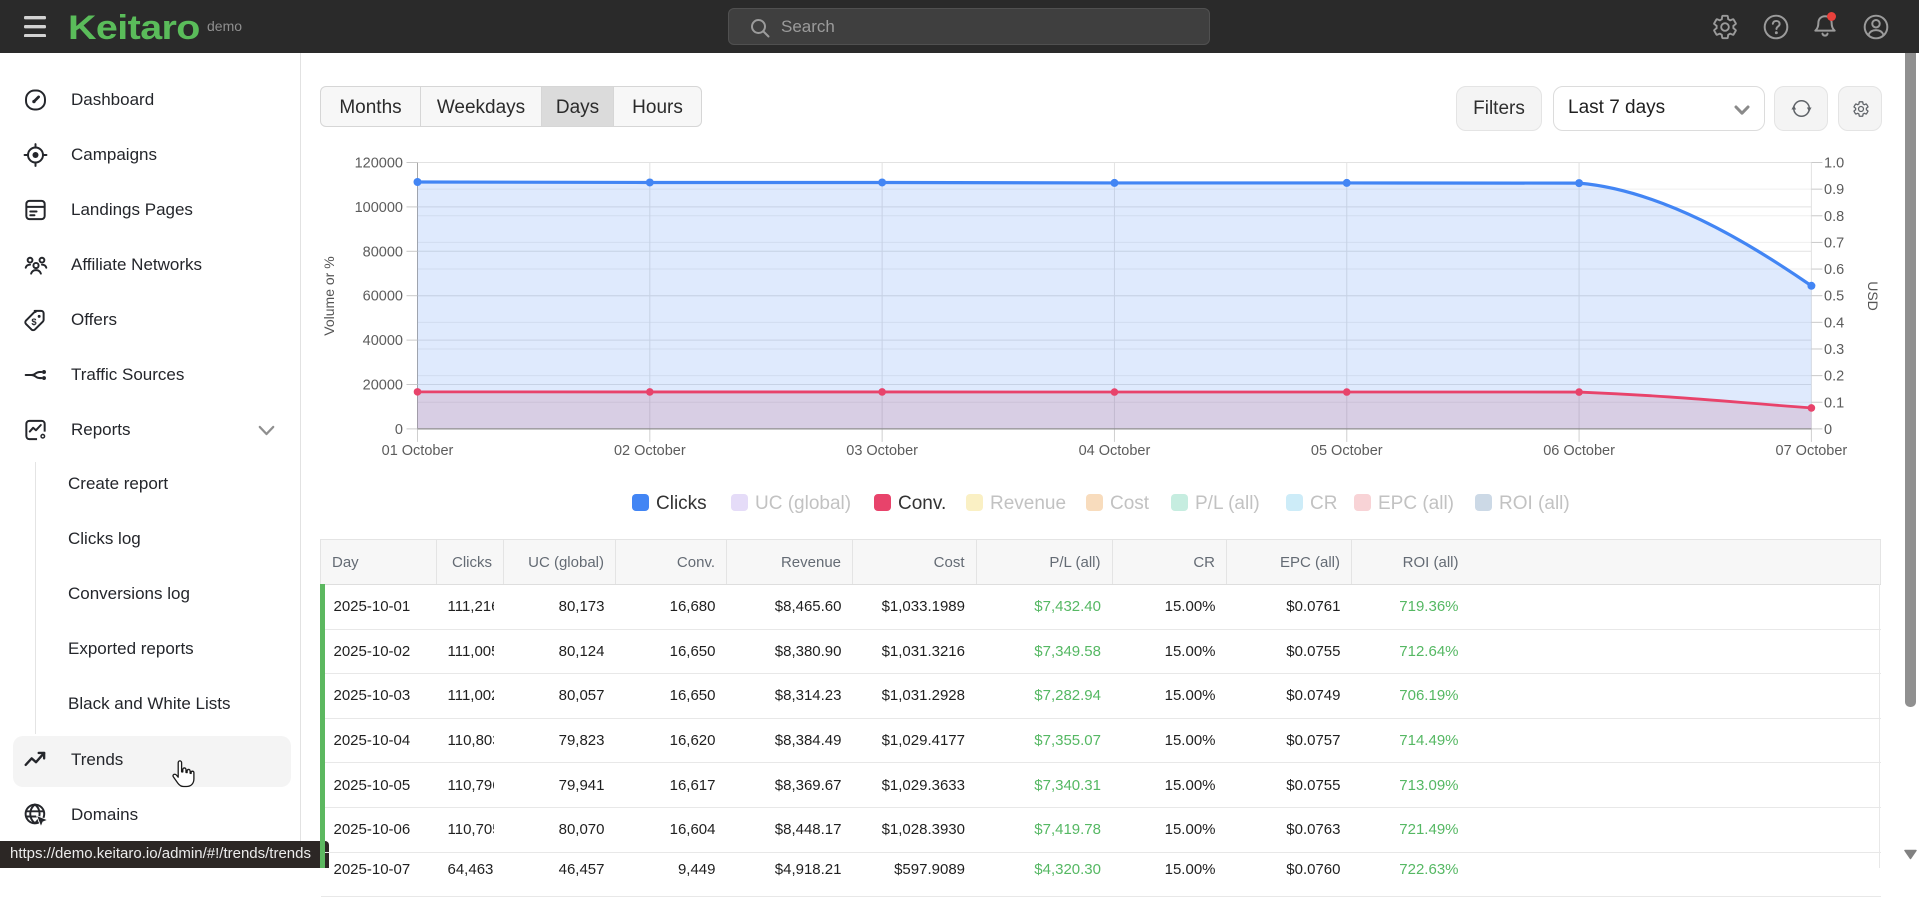 This screenshot has height=897, width=1919. What do you see at coordinates (1579, 451) in the screenshot?
I see `svg-text: 06 October` at bounding box center [1579, 451].